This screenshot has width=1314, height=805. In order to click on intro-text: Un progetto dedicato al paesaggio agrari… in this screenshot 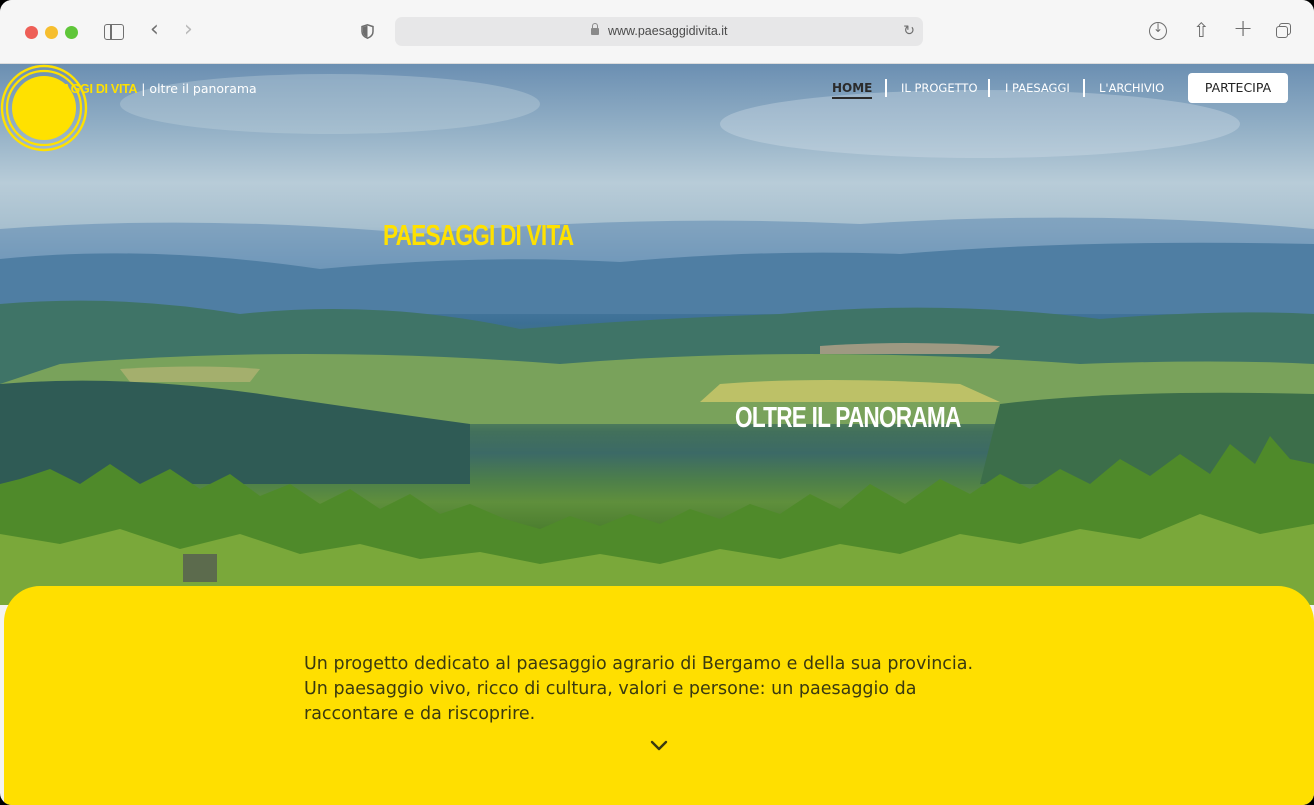, I will do `click(664, 689)`.